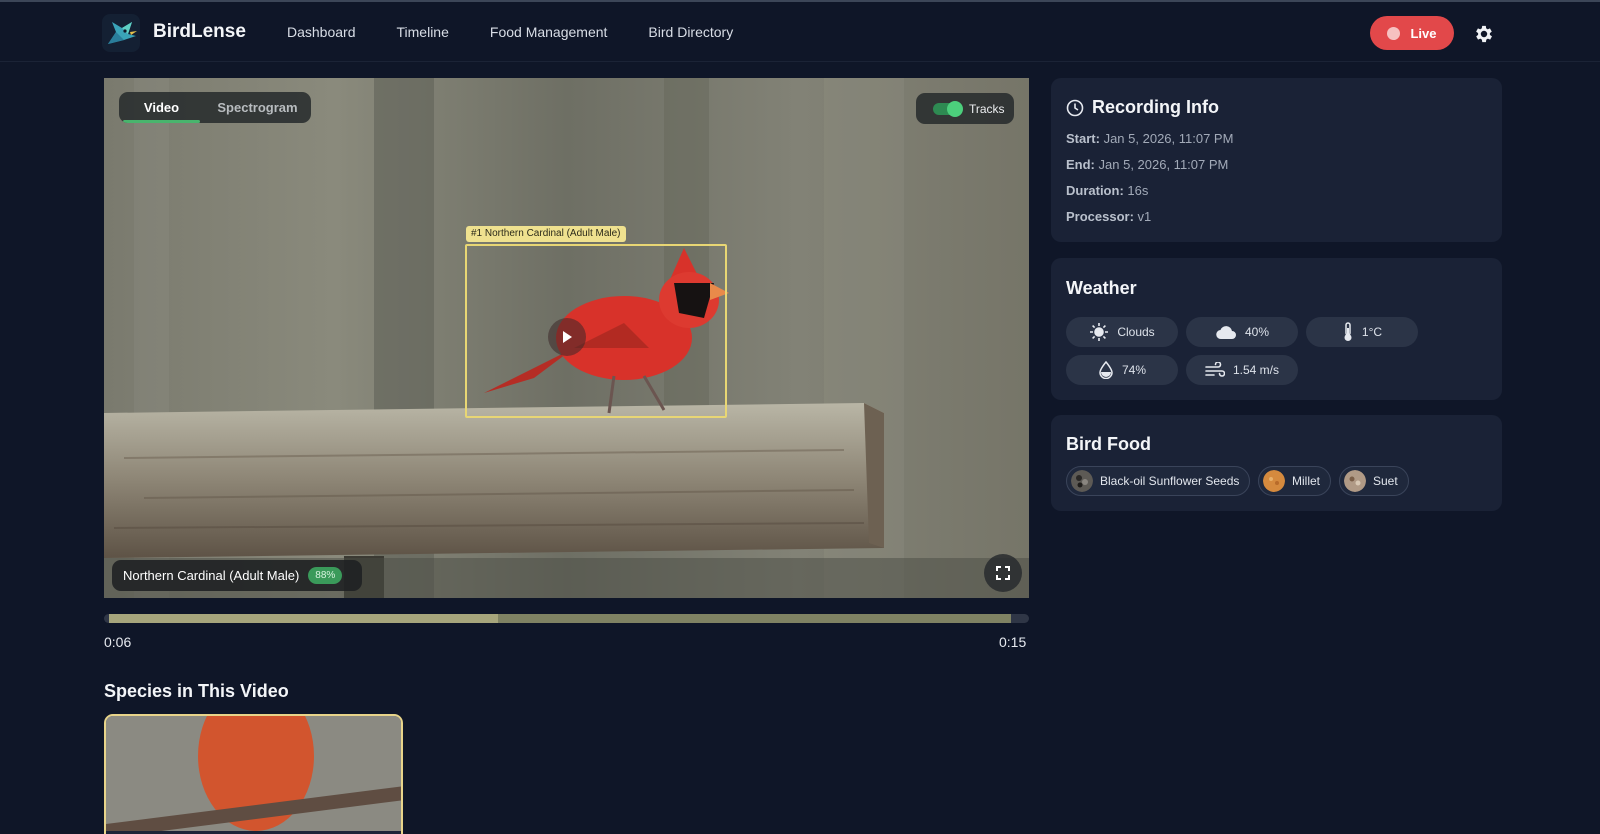 This screenshot has width=1600, height=834. What do you see at coordinates (1215, 369) in the screenshot?
I see `wind-icon` at bounding box center [1215, 369].